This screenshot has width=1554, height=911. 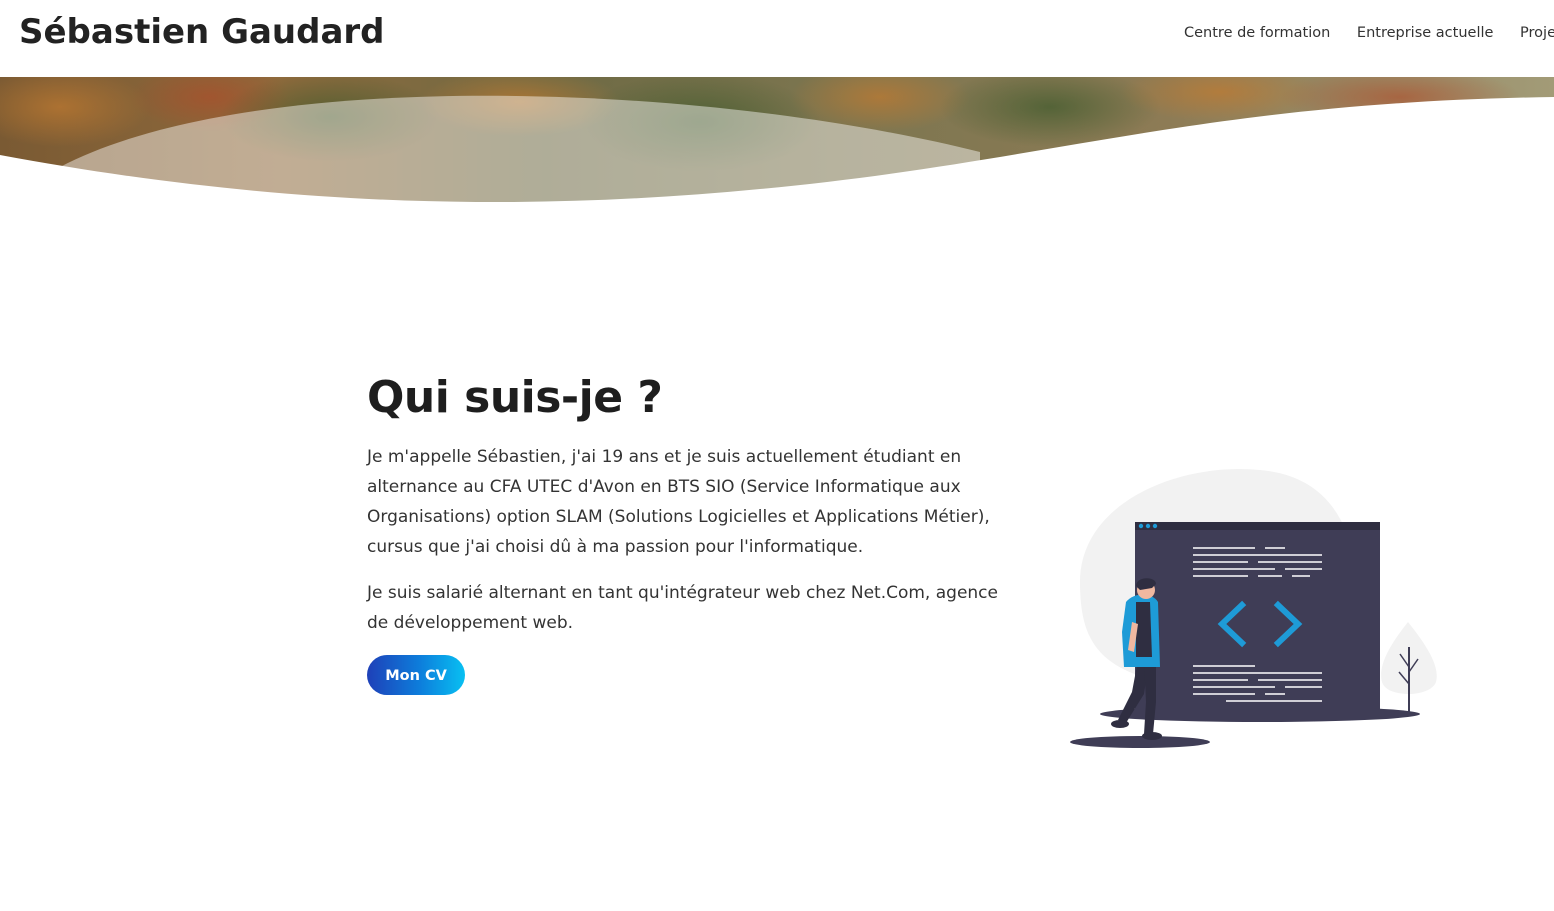 I want to click on nav-link-entreprise-actuelle: Entreprise actuelle, so click(x=1425, y=33).